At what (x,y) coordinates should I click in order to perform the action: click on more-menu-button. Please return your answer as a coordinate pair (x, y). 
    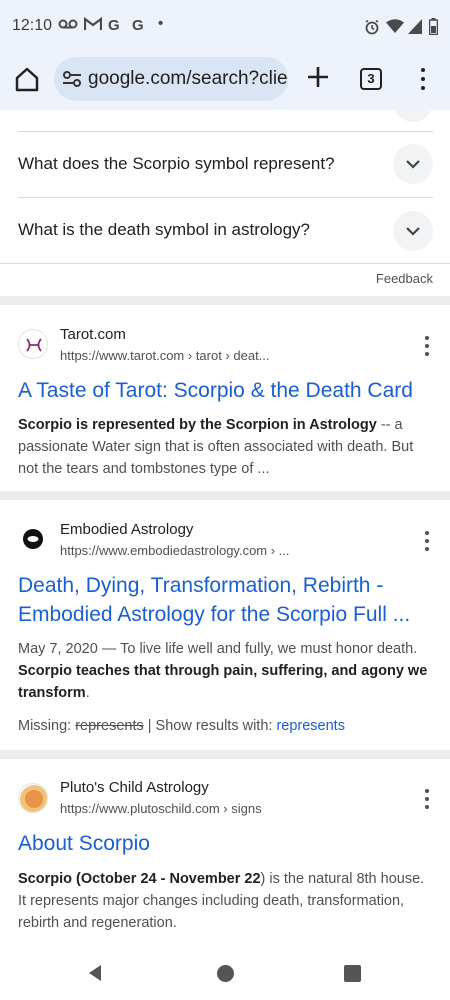
    Looking at the image, I should click on (423, 79).